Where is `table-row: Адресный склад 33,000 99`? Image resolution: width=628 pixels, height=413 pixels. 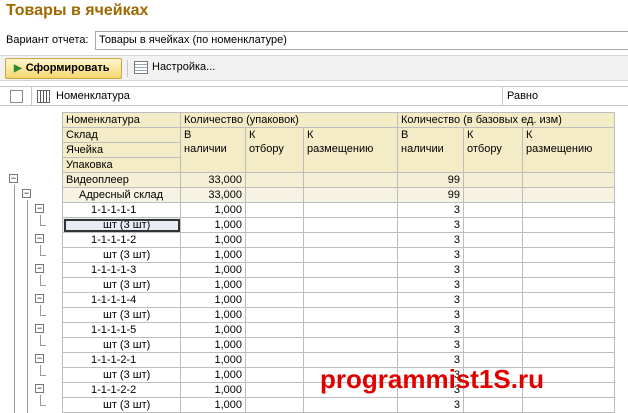 table-row: Адресный склад 33,000 99 is located at coordinates (338, 195).